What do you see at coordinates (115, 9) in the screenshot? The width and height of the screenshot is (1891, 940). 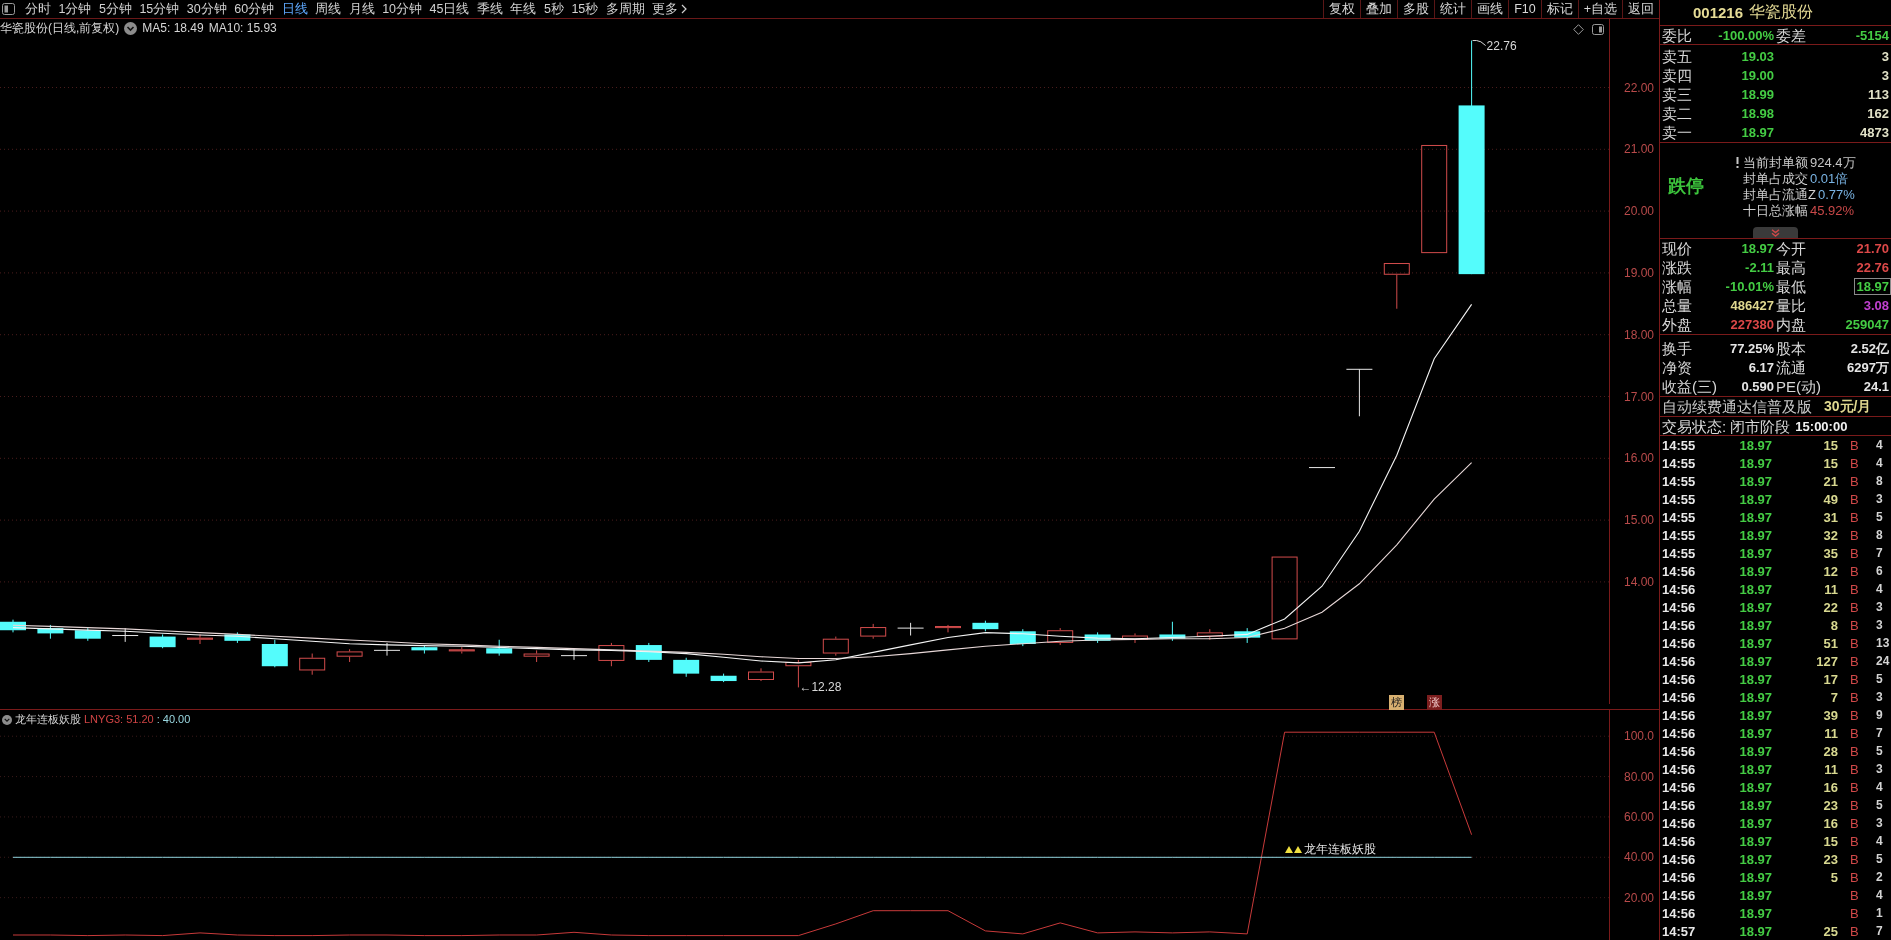 I see `period-tab: 5分钟` at bounding box center [115, 9].